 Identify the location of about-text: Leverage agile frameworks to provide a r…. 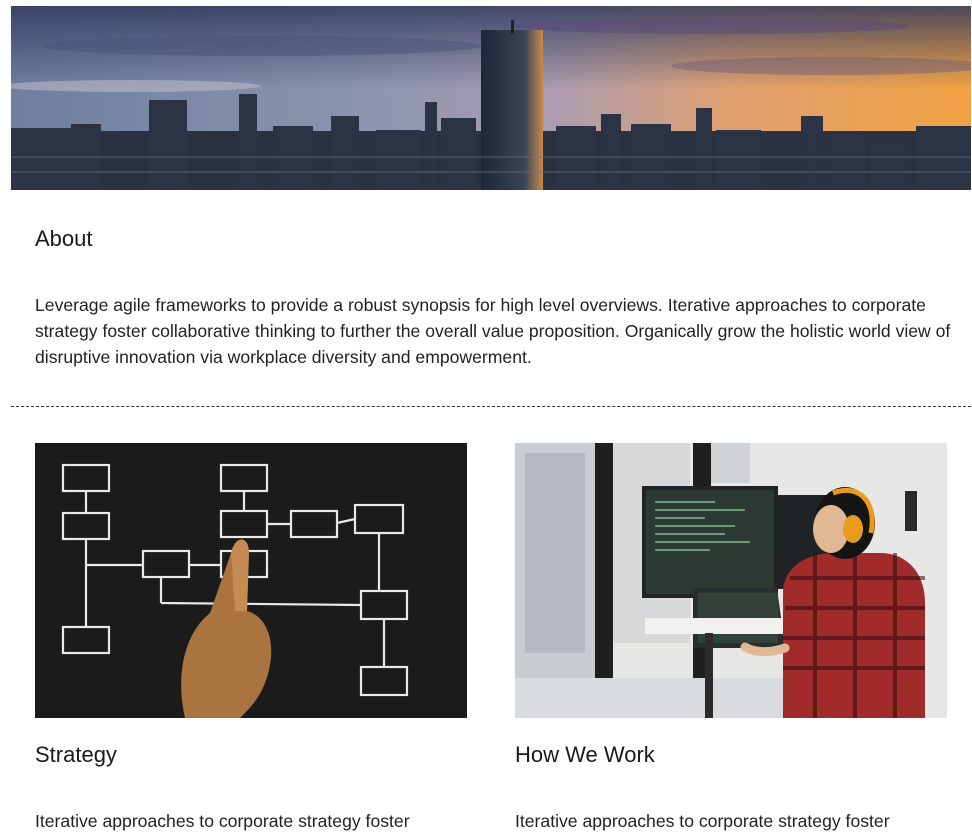
(493, 331).